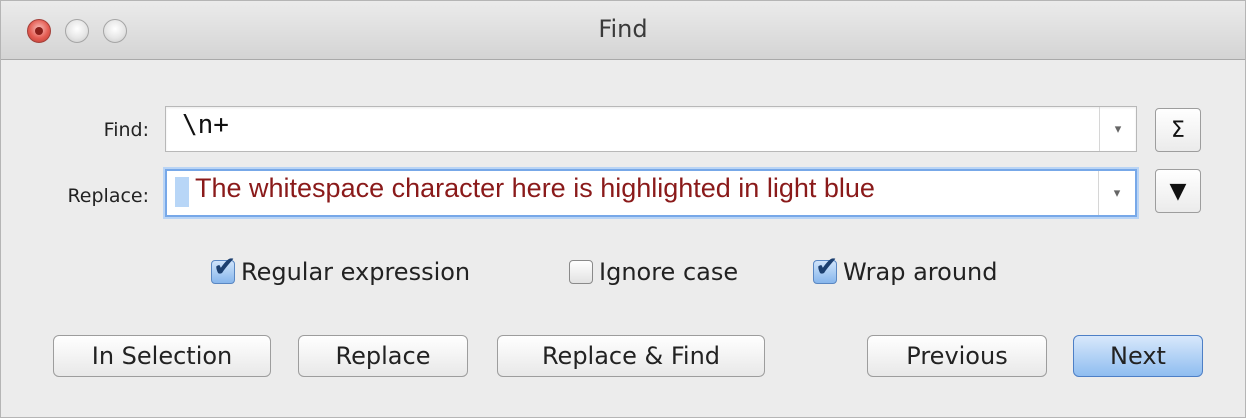  Describe the element at coordinates (631, 356) in the screenshot. I see `replace-and-find-button: Replace & Find` at that location.